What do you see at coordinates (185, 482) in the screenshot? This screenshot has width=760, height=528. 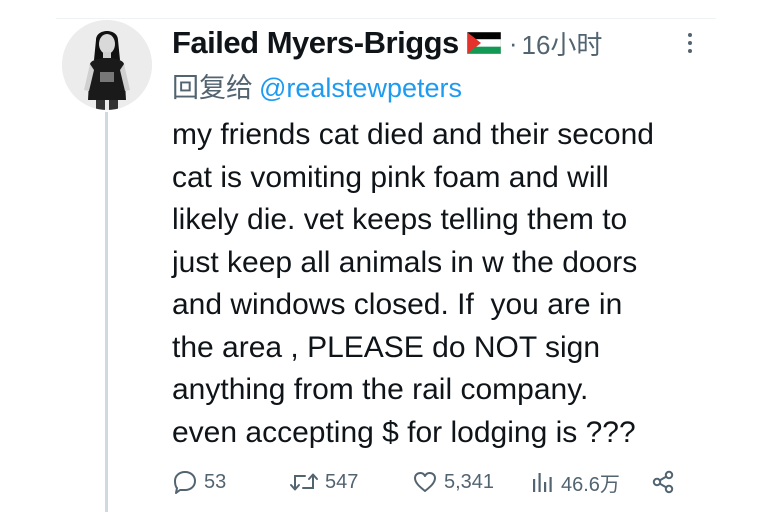 I see `comment-bubble-icon` at bounding box center [185, 482].